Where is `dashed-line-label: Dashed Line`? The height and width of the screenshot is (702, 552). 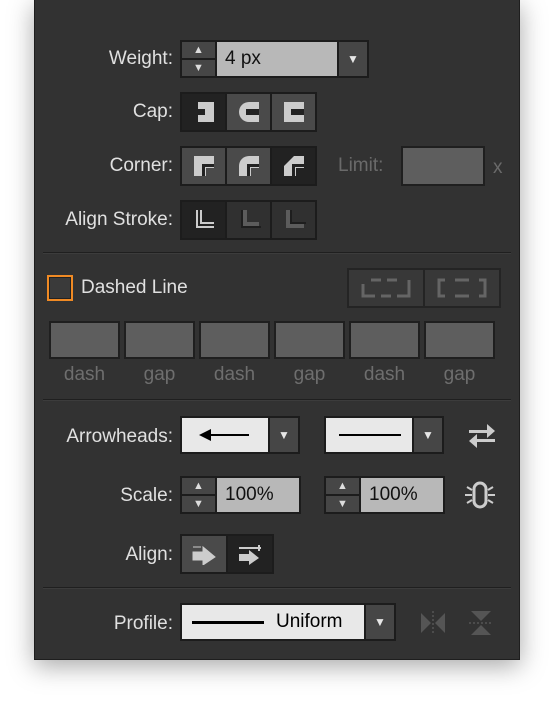
dashed-line-label: Dashed Line is located at coordinates (134, 287).